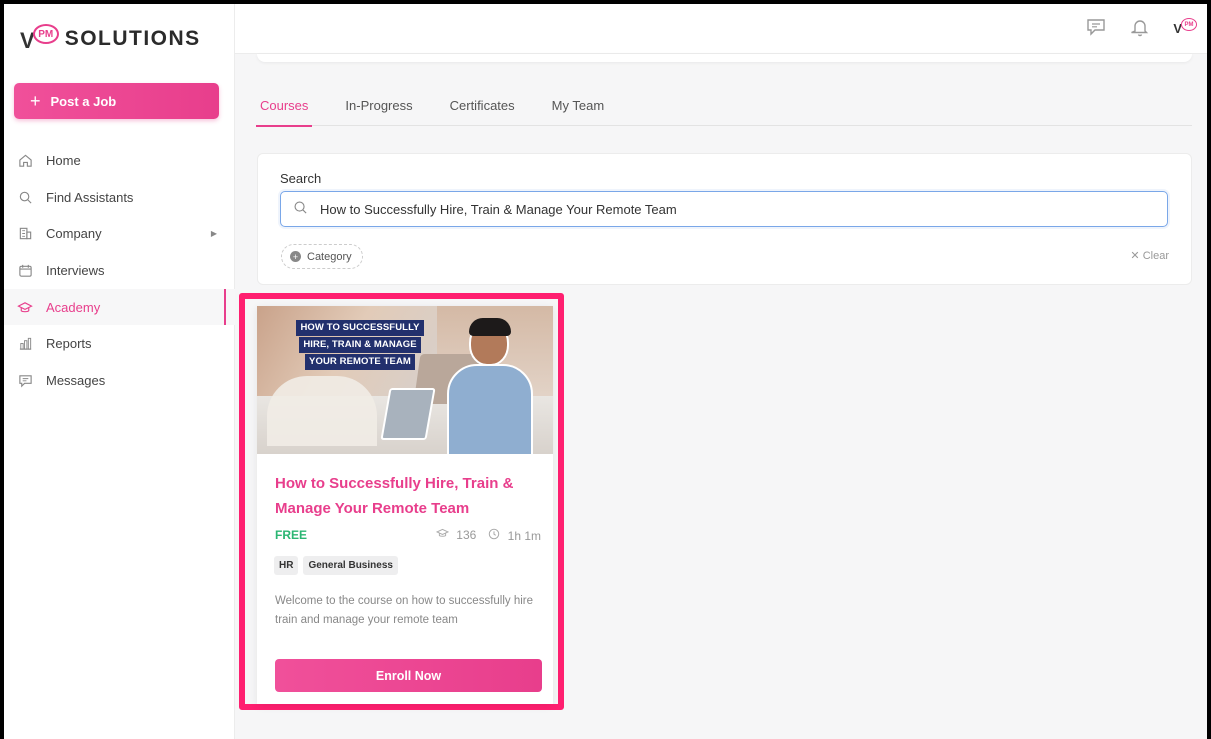  Describe the element at coordinates (408, 414) in the screenshot. I see `thumb-laptop` at that location.